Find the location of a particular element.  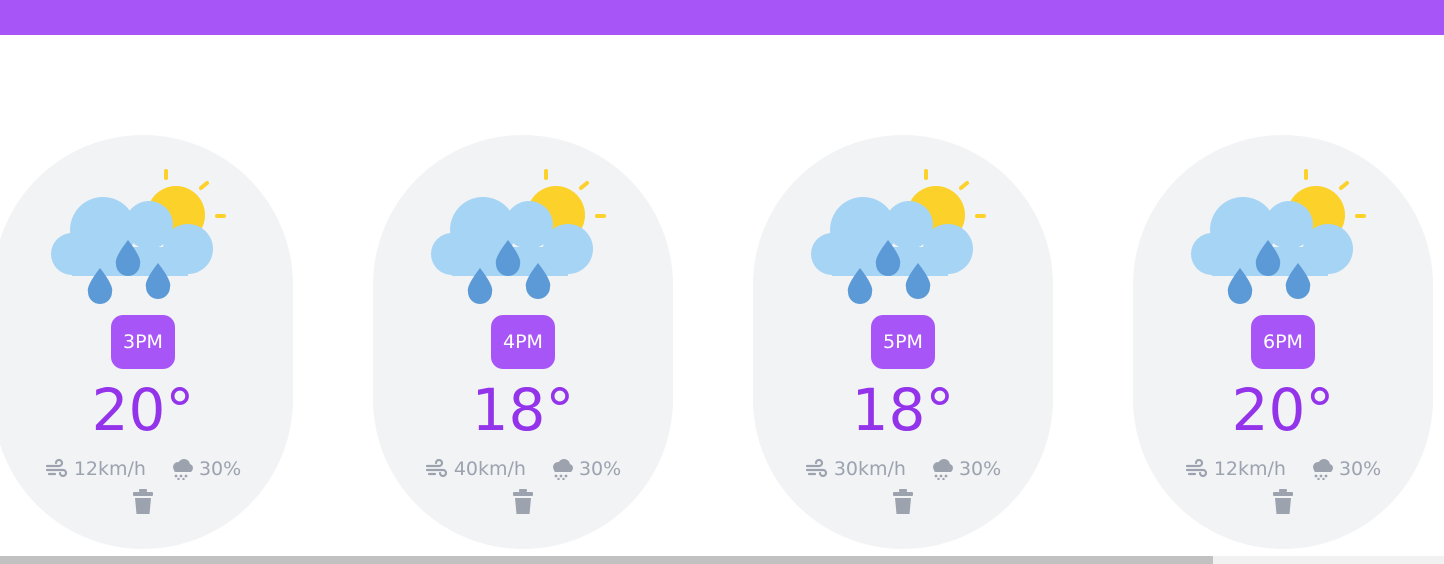

time-badge: 6PM is located at coordinates (1283, 342).